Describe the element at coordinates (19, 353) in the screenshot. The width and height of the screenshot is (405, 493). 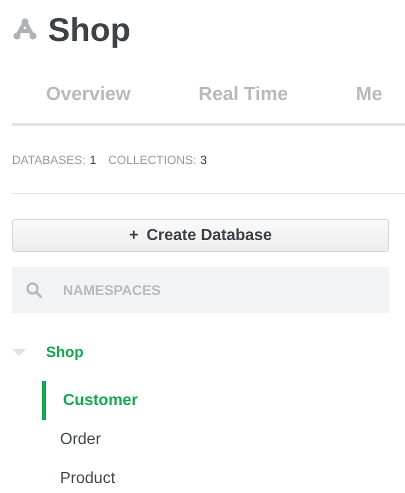
I see `caret-icon` at that location.